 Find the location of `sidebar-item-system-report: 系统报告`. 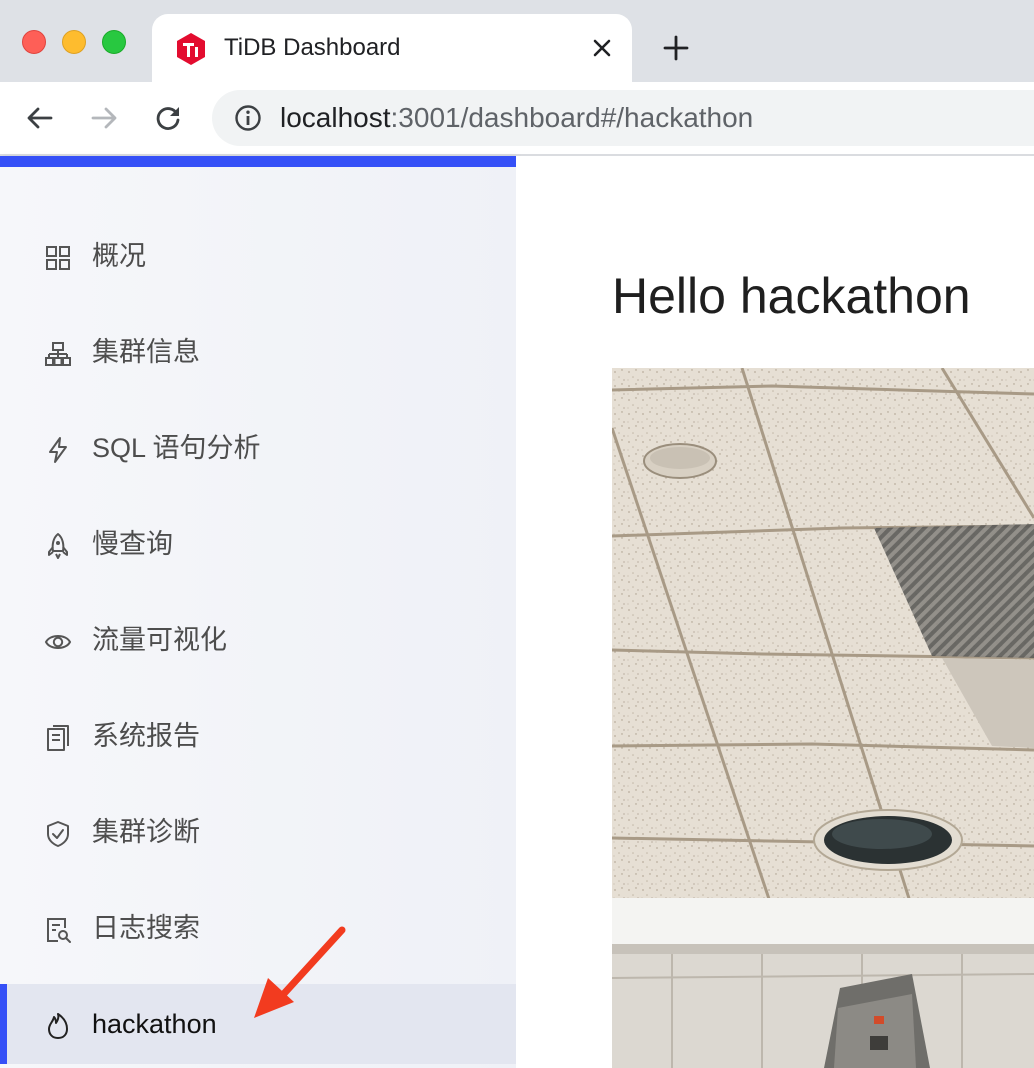

sidebar-item-system-report: 系统报告 is located at coordinates (258, 736).